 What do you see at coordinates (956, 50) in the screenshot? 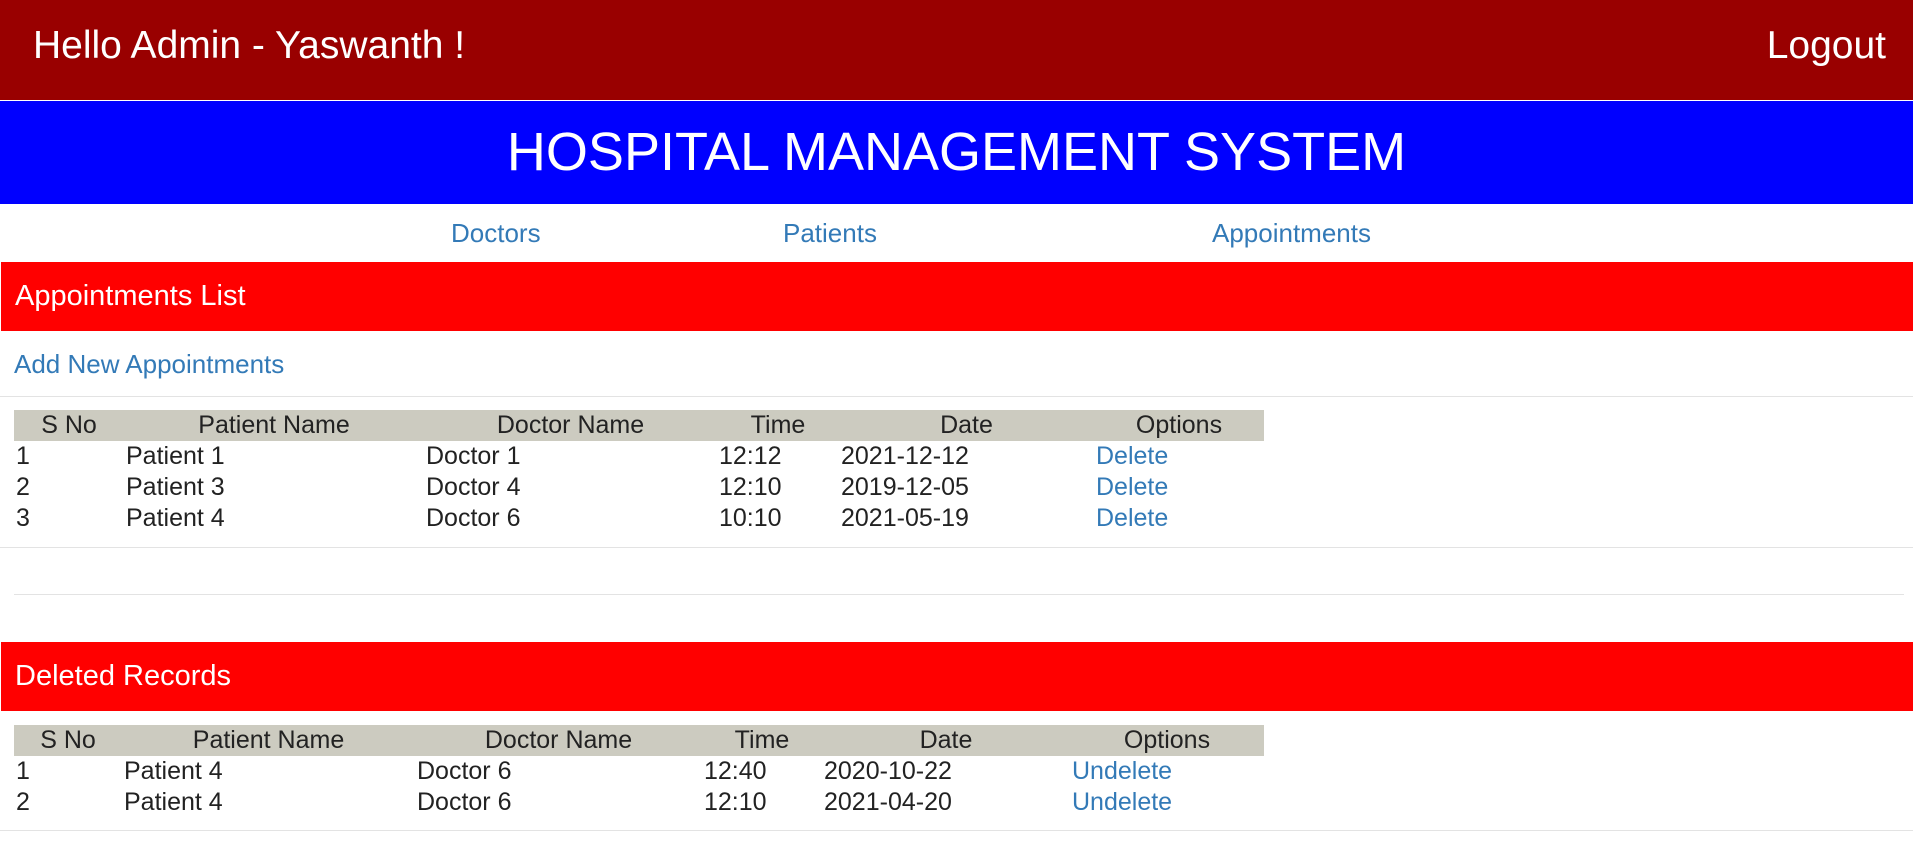
I see `top-bar: Hello Admin - Yaswanth ! Logout` at bounding box center [956, 50].